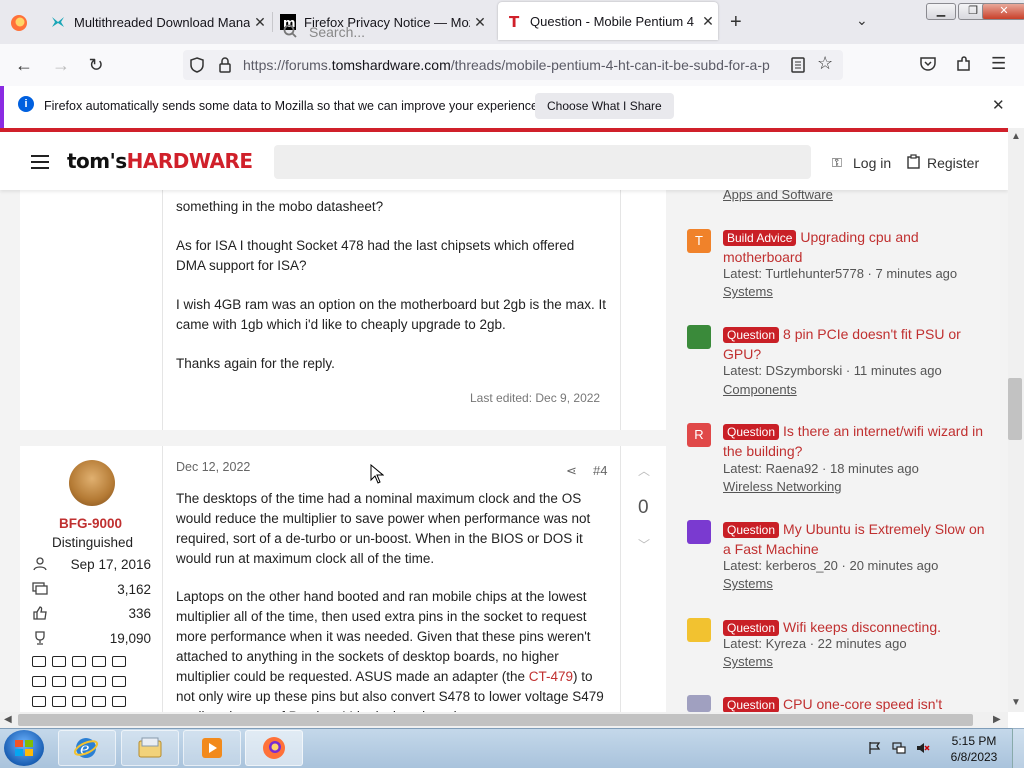 The image size is (1024, 768). I want to click on scroll-left-arrow-icon: ◀, so click(8, 719).